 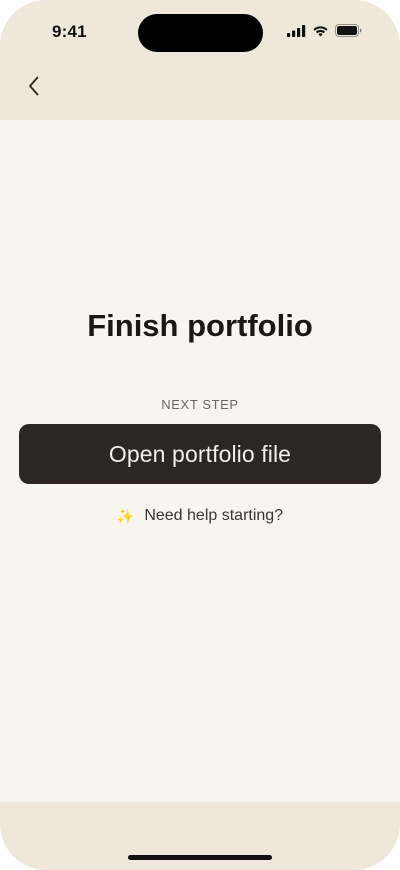 I want to click on status-icons, so click(x=324, y=30).